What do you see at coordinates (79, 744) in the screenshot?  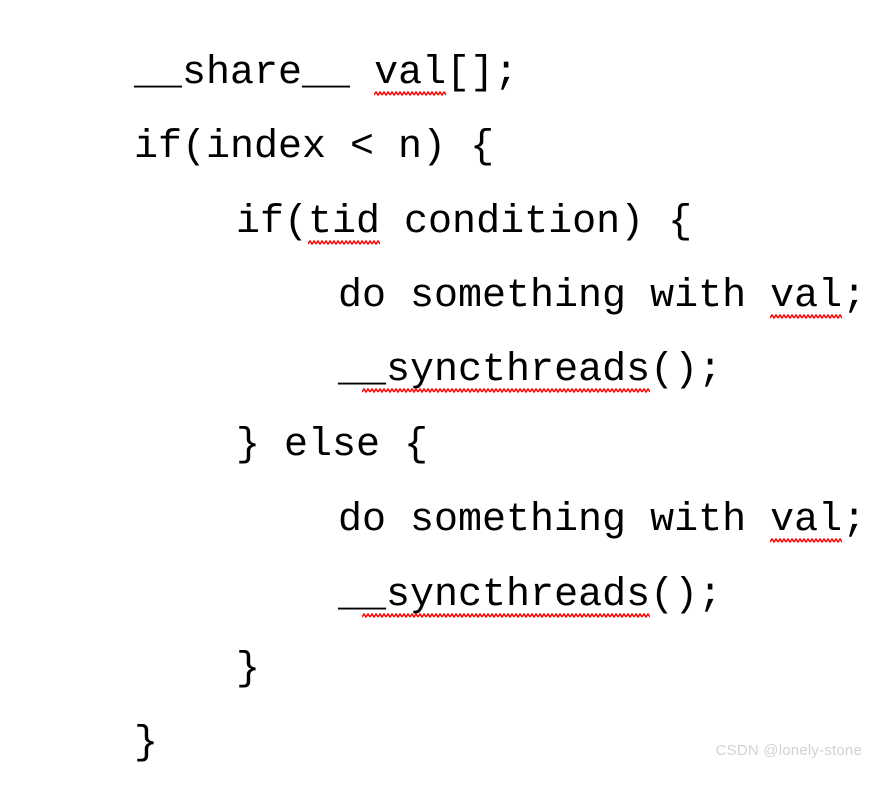 I see `code-line-10: }` at bounding box center [79, 744].